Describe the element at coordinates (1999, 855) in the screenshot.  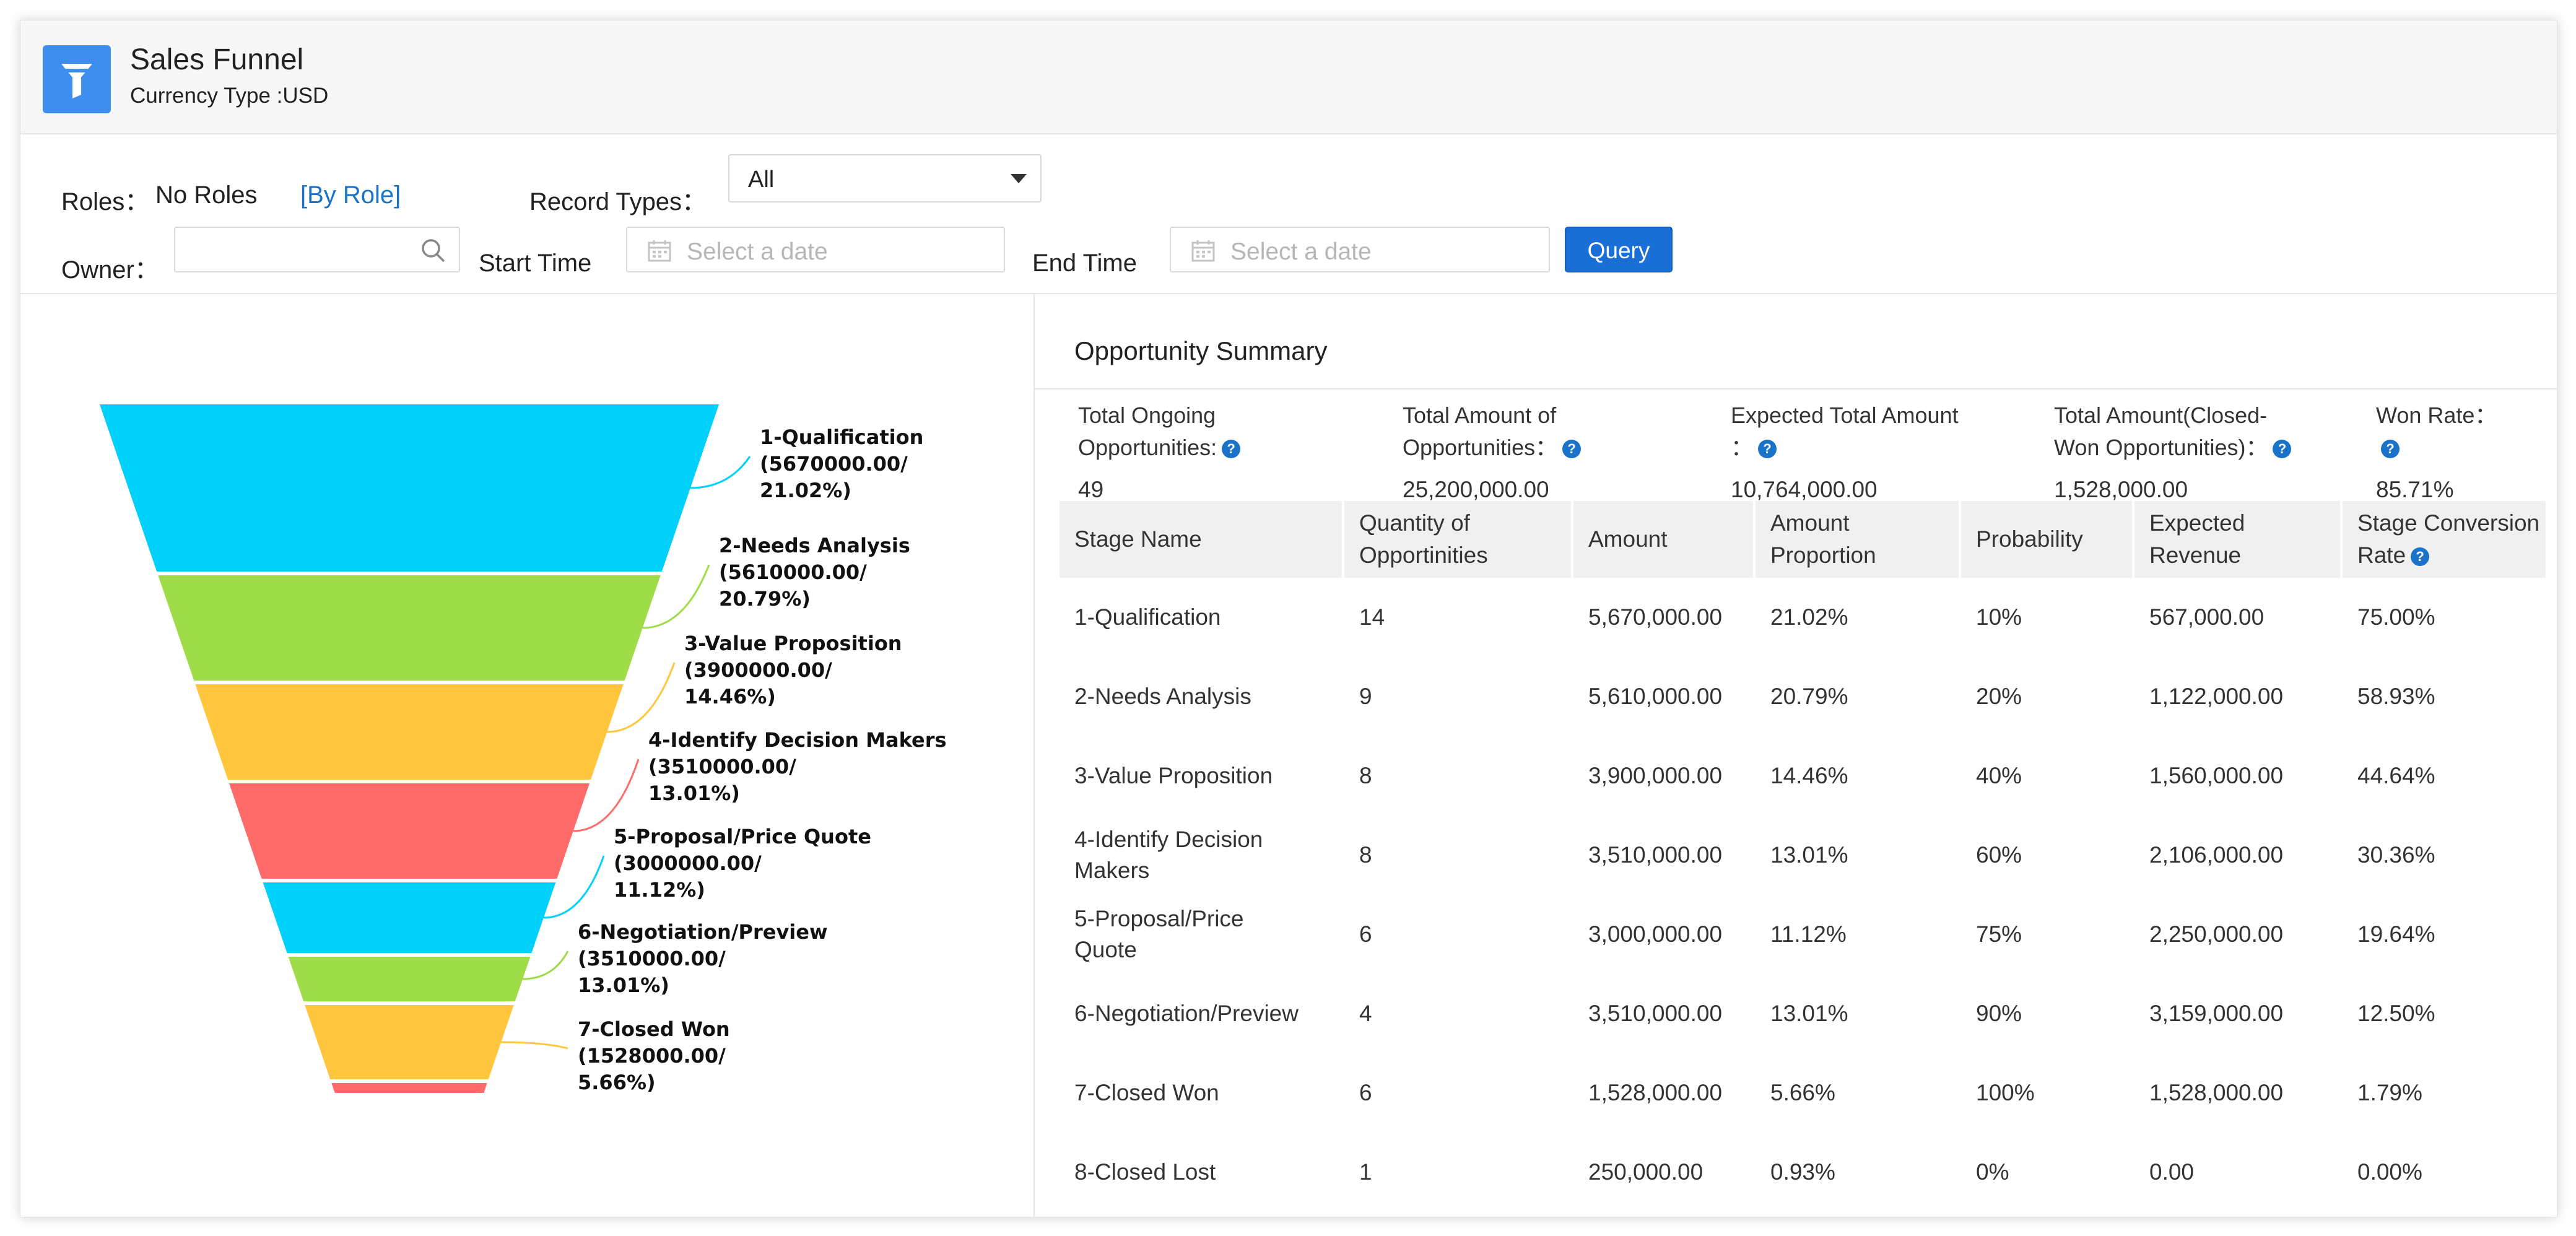
I see `cell-probability: 60%` at that location.